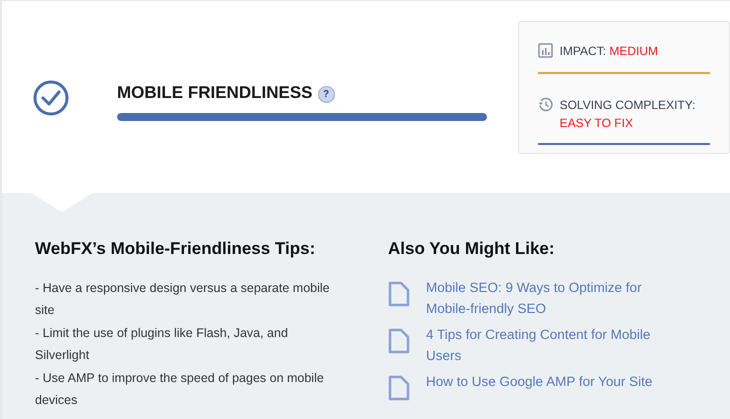 Image resolution: width=730 pixels, height=419 pixels. I want to click on article-link: Mobile SEO: 9 Ways to Optimize for Mobile-friendly SEO, so click(557, 298).